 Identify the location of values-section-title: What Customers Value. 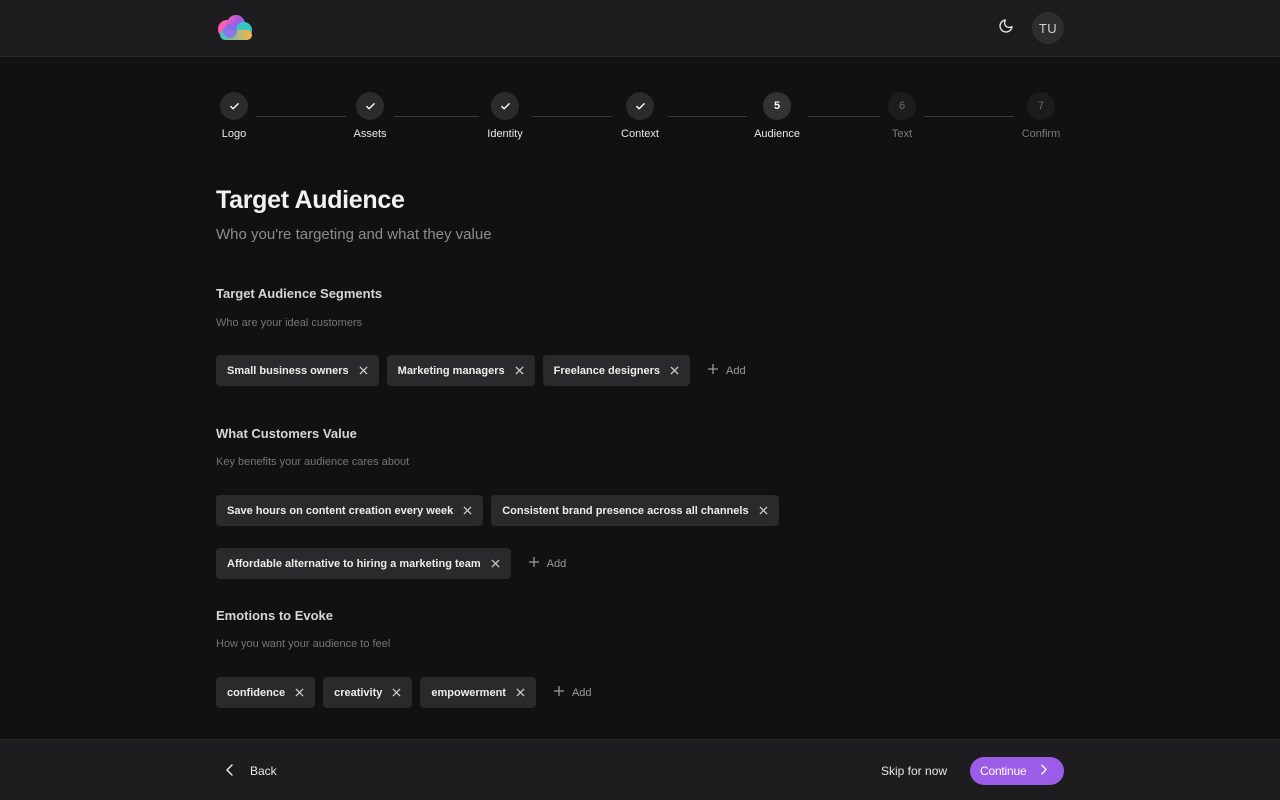
(286, 433).